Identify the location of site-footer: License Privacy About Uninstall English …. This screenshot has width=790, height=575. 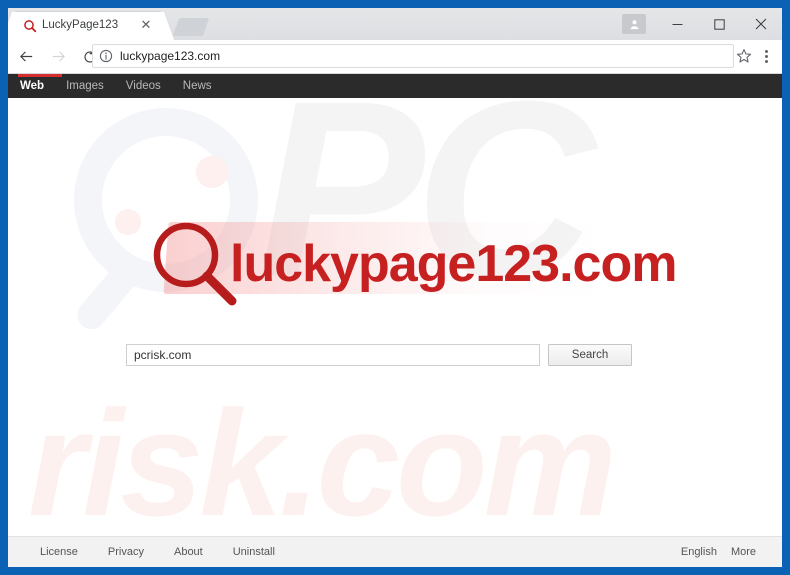
(395, 551).